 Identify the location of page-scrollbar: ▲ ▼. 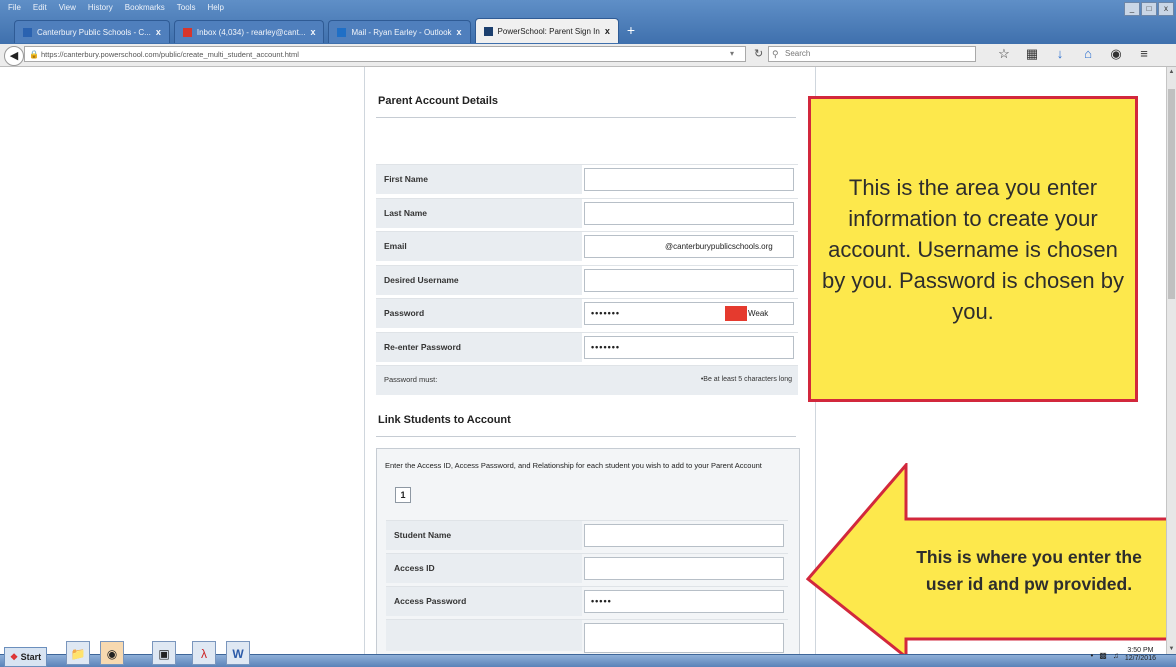
(1171, 360).